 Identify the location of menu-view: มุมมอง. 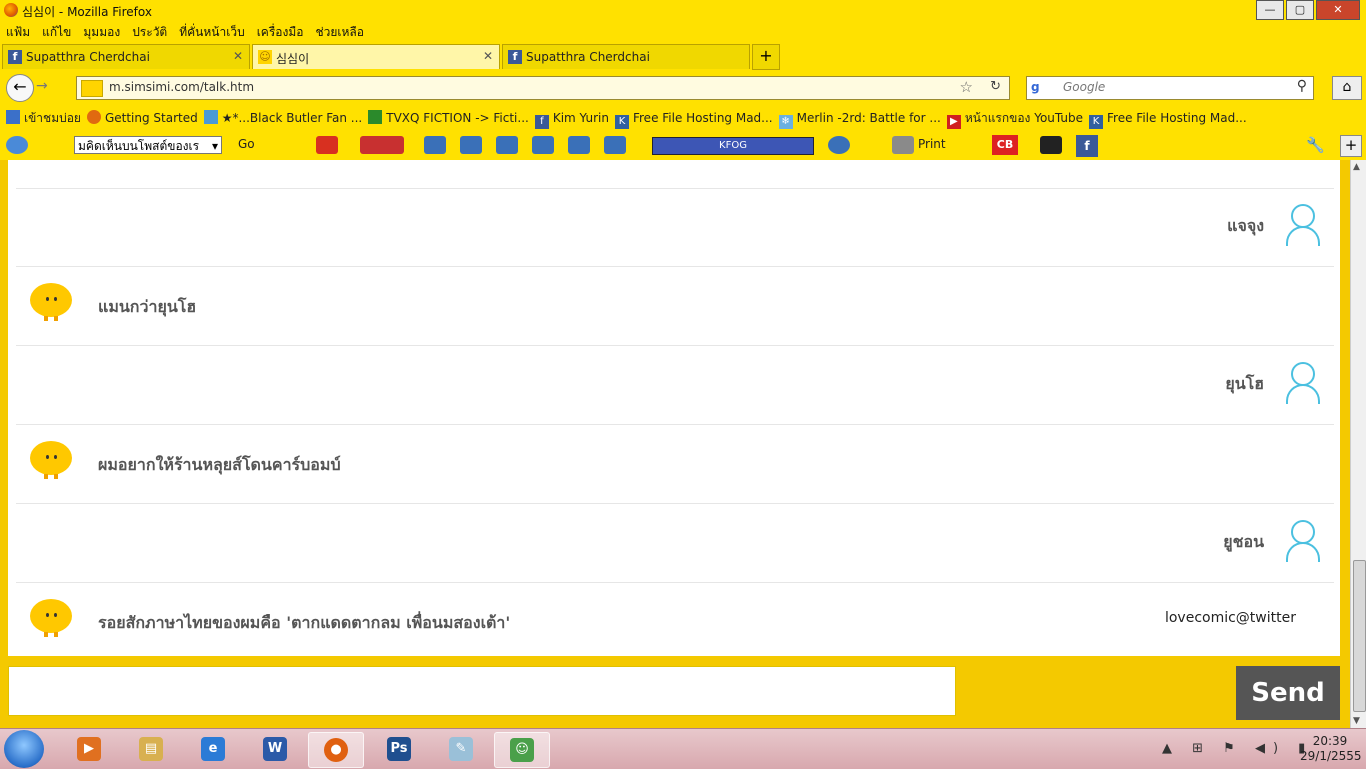
(101, 32).